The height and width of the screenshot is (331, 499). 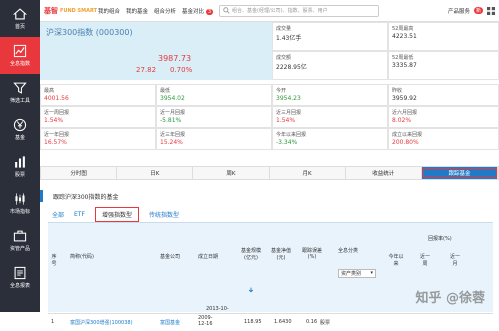 What do you see at coordinates (299, 11) in the screenshot?
I see `search-input: 组合、基金(经理/公司)、指数、股票、用户` at bounding box center [299, 11].